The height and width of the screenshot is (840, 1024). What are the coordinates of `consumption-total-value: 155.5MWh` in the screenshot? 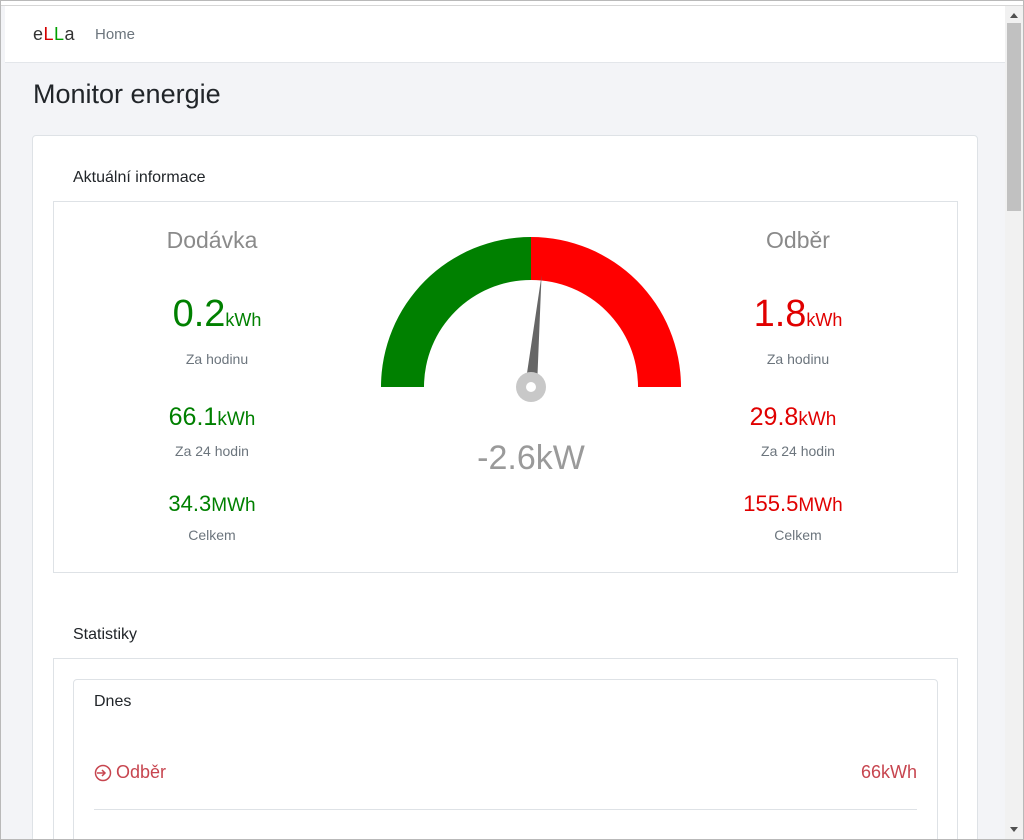 It's located at (793, 504).